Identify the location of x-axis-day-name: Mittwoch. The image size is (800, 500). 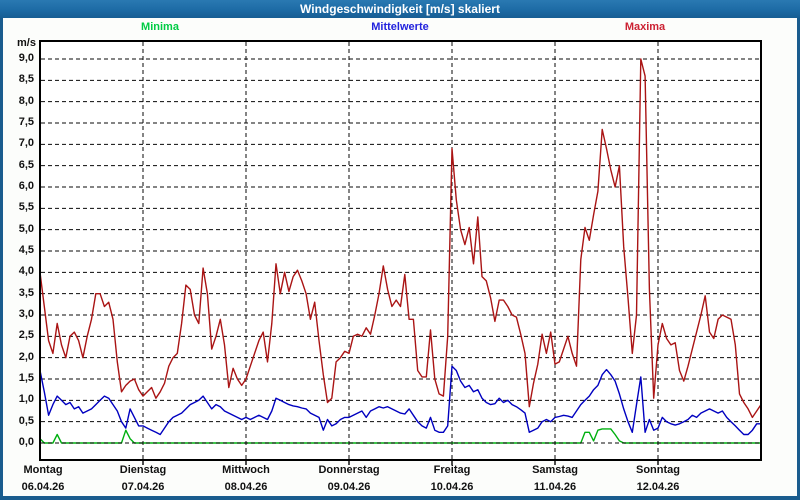
(246, 470).